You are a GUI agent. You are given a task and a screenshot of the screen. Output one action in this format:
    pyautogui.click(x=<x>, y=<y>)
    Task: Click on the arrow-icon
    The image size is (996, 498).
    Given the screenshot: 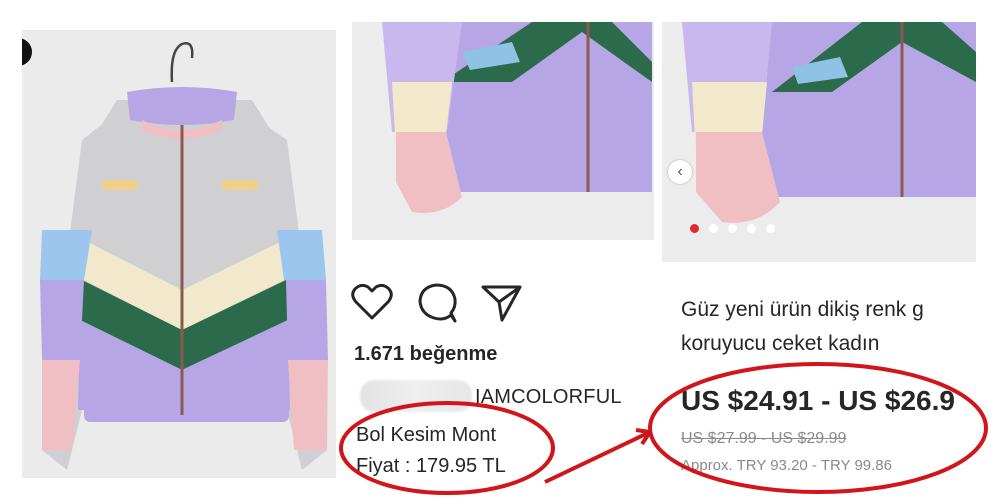 What is the action you would take?
    pyautogui.click(x=597, y=457)
    